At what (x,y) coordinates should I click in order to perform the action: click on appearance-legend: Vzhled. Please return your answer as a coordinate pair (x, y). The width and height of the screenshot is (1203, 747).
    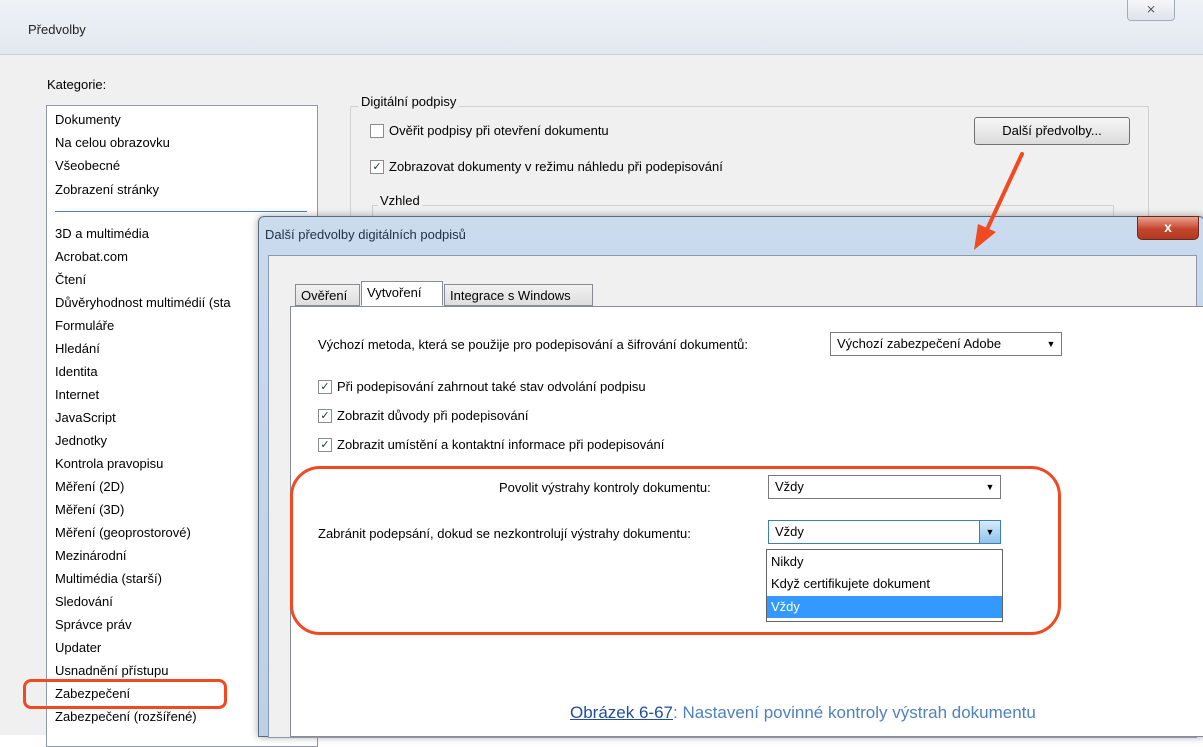
    Looking at the image, I should click on (400, 200).